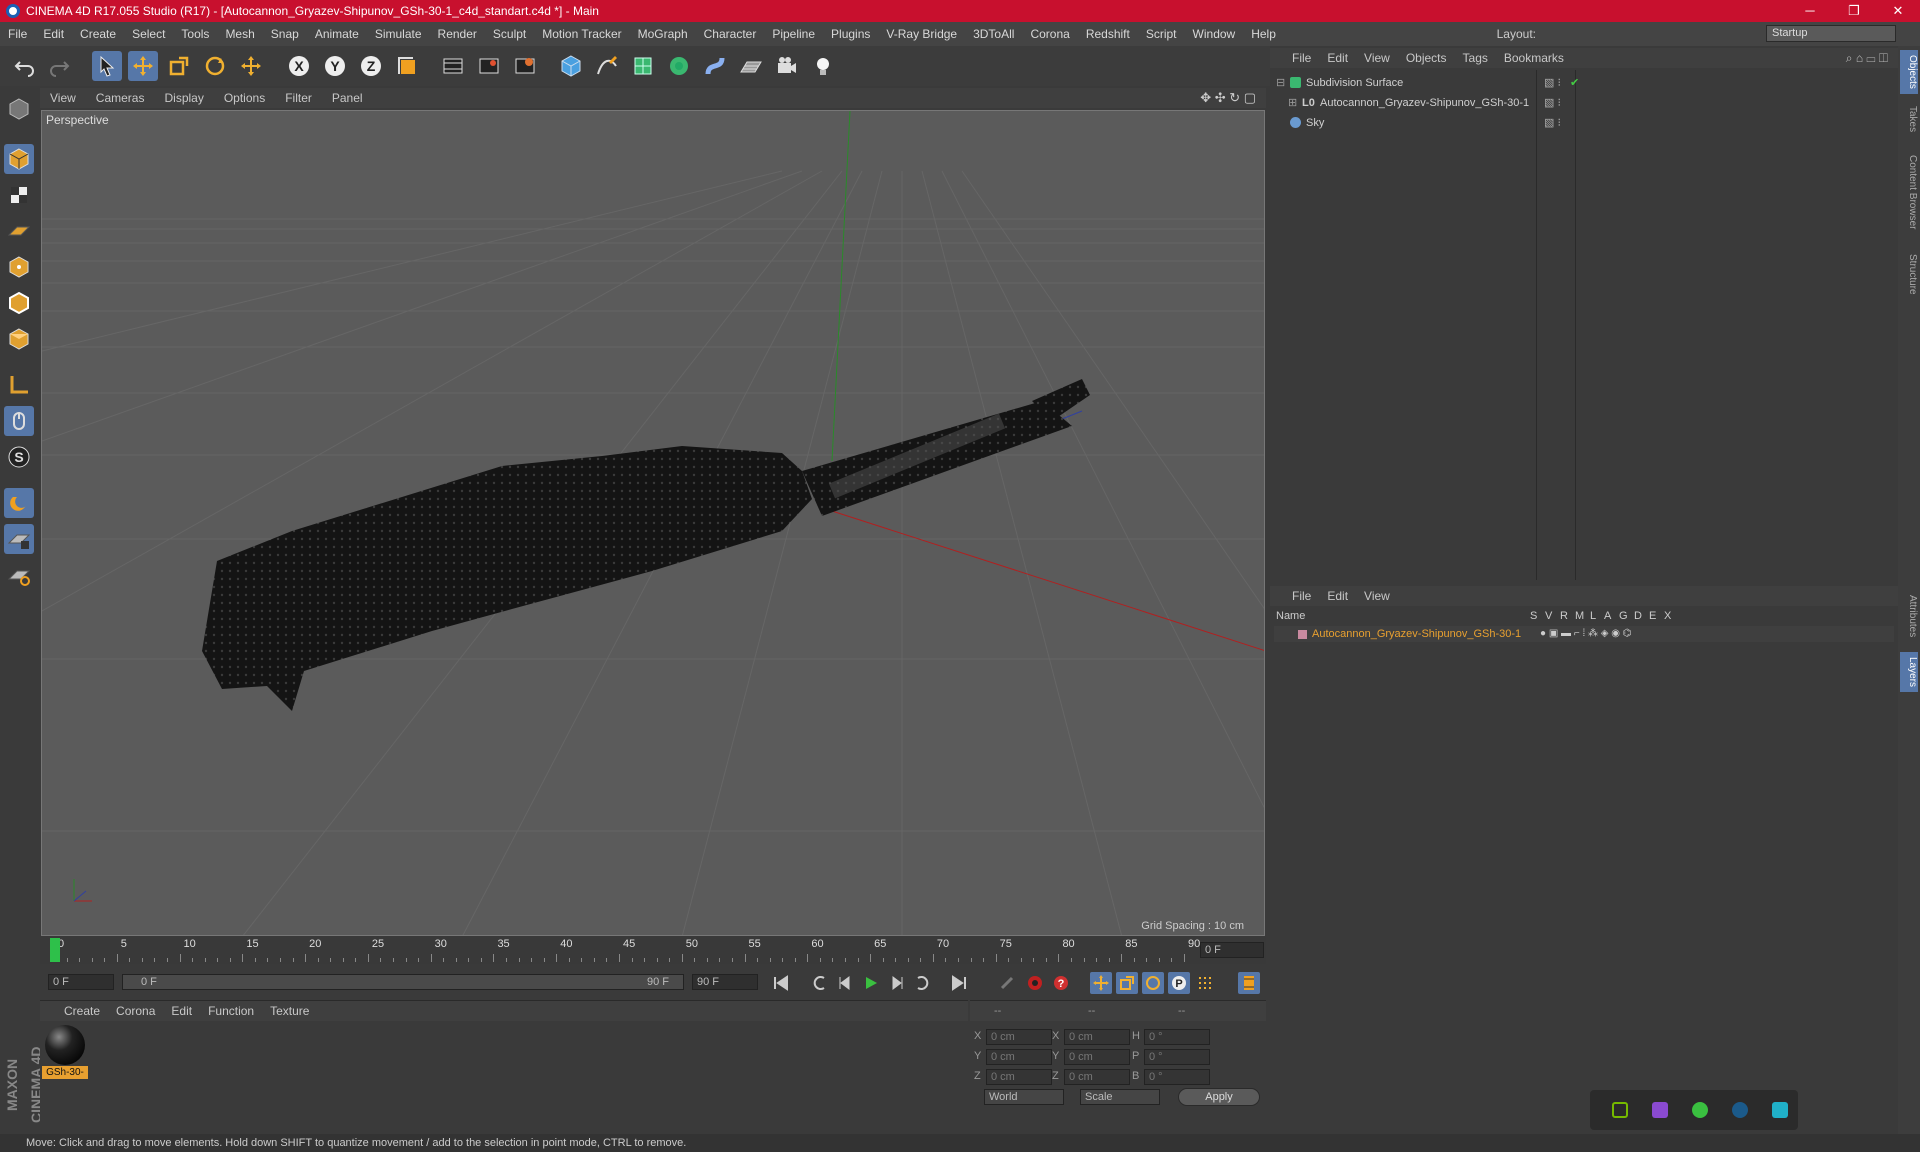 The height and width of the screenshot is (1152, 1920). What do you see at coordinates (715, 66) in the screenshot?
I see `deformer-icon` at bounding box center [715, 66].